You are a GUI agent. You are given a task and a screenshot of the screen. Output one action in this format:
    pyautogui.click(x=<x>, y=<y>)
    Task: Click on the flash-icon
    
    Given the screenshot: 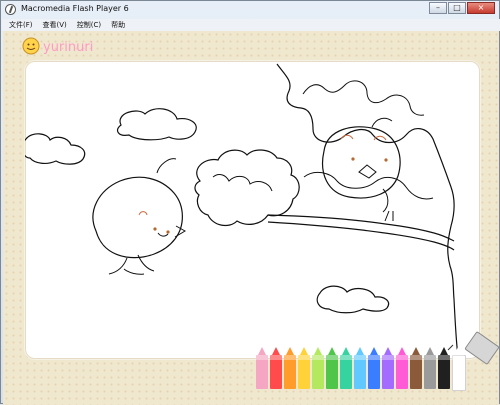 What is the action you would take?
    pyautogui.click(x=10, y=9)
    